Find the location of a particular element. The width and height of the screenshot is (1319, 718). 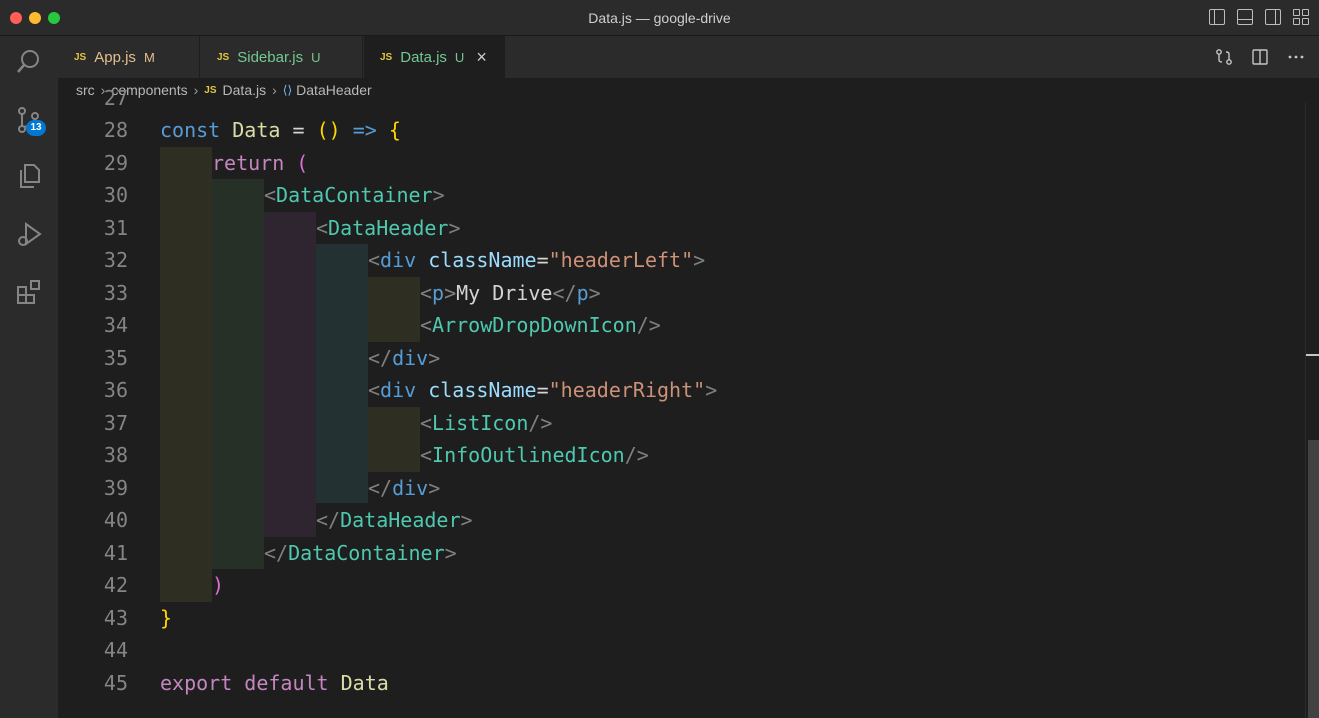

line-number: 29 is located at coordinates (115, 162).